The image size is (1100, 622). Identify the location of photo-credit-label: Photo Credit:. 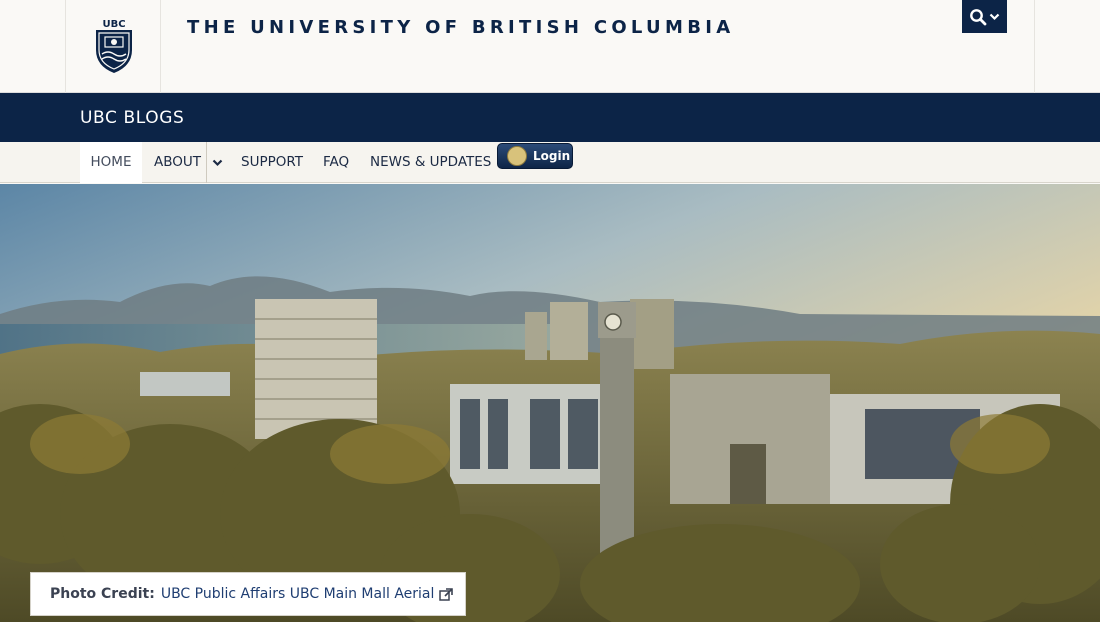
(102, 594).